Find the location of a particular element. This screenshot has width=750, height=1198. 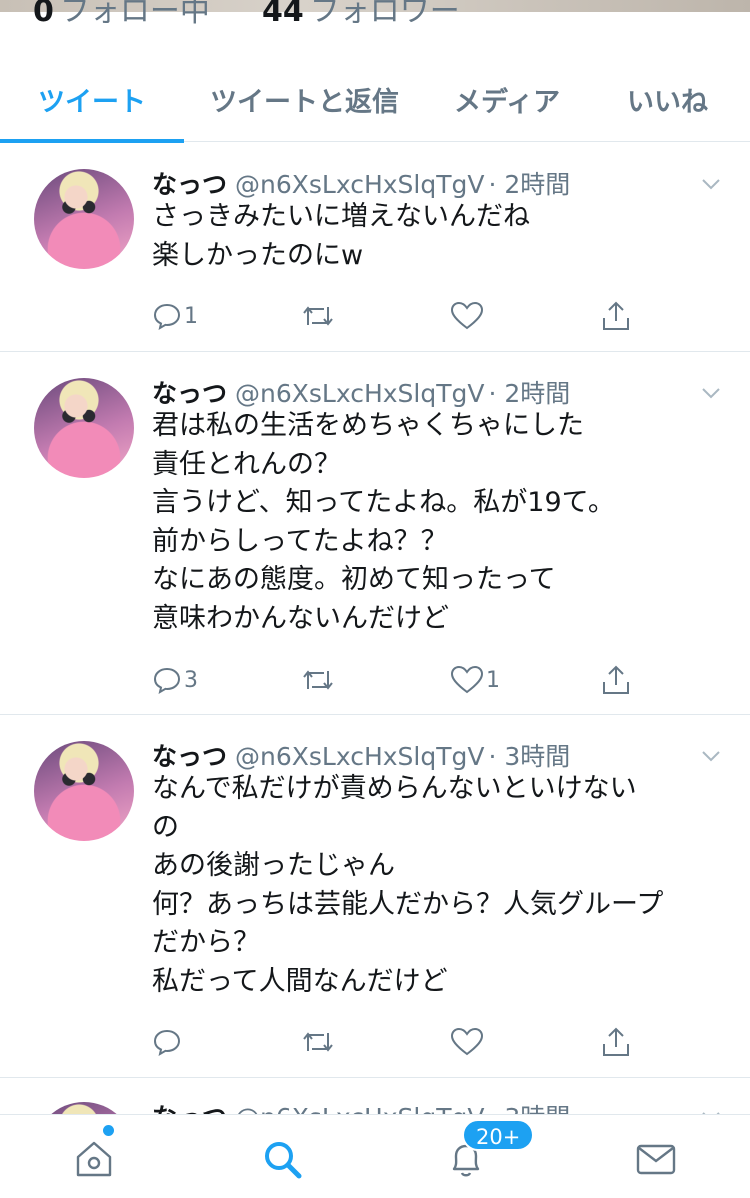

tab-tweets-and-replies: ツイートと返信 is located at coordinates (304, 99).